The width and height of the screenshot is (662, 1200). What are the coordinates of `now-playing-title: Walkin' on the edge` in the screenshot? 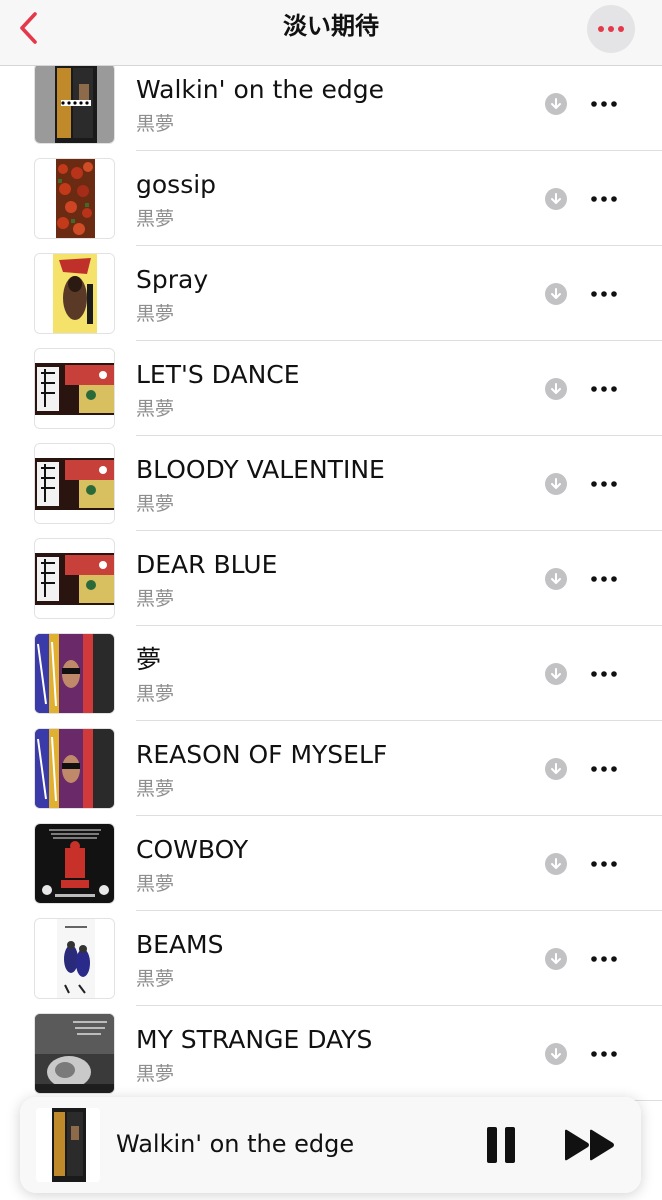 It's located at (235, 1144).